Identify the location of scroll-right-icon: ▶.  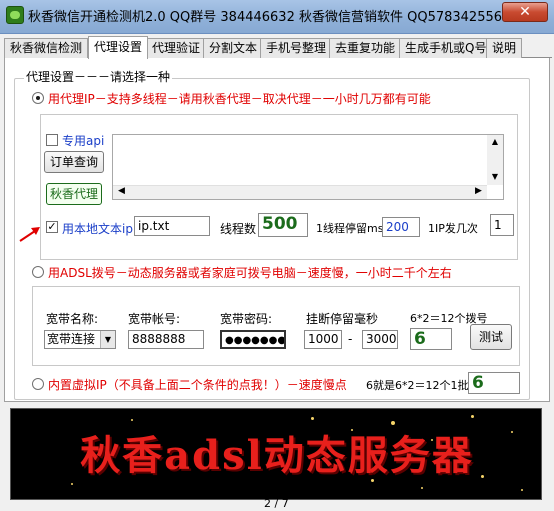
(478, 191).